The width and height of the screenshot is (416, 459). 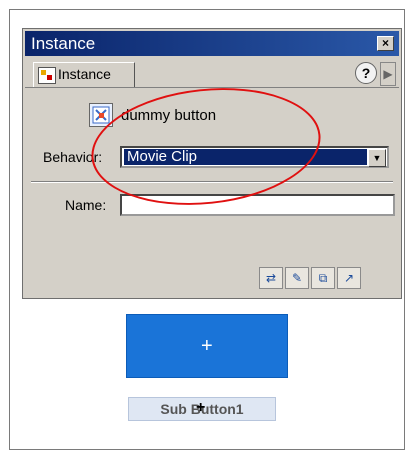 I want to click on symbol-name: dummy button, so click(x=169, y=115).